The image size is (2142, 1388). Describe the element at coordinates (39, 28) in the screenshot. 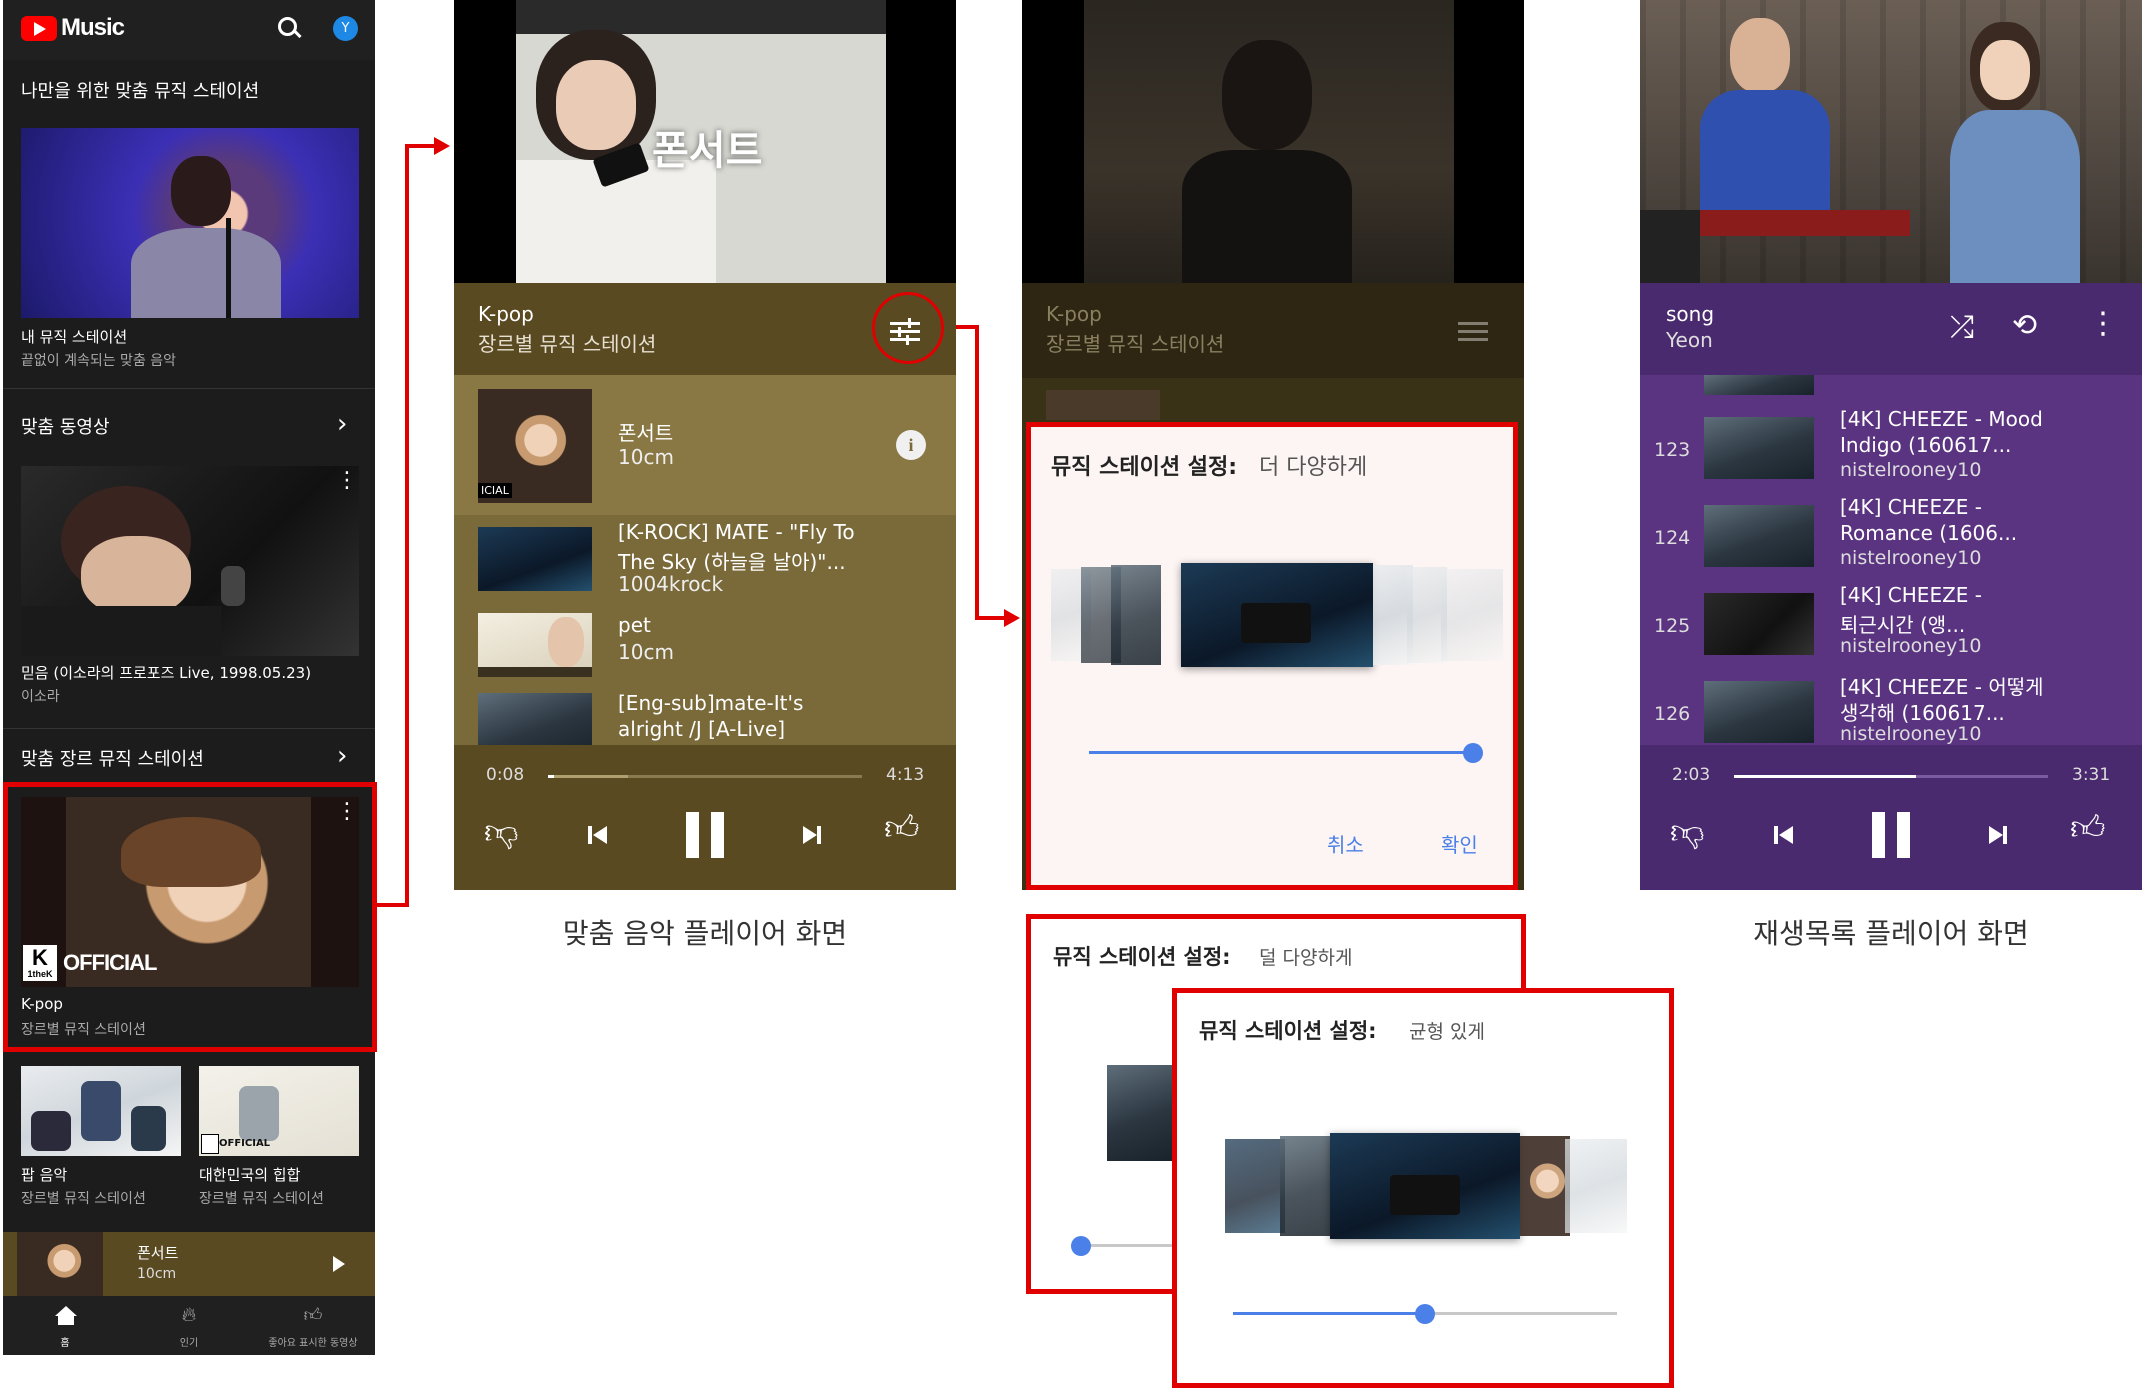

I see `youtube-logo-icon` at that location.